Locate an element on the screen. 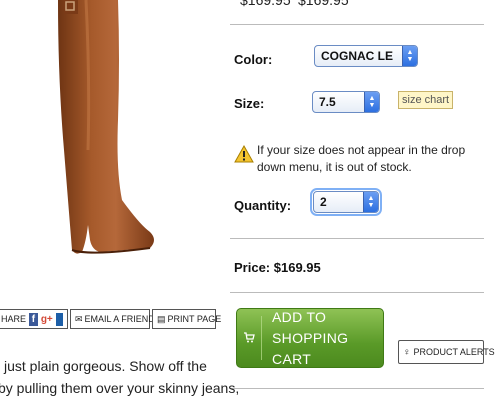 The width and height of the screenshot is (500, 400). stock-notice-line1: If your size does not appear in the drop is located at coordinates (361, 150).